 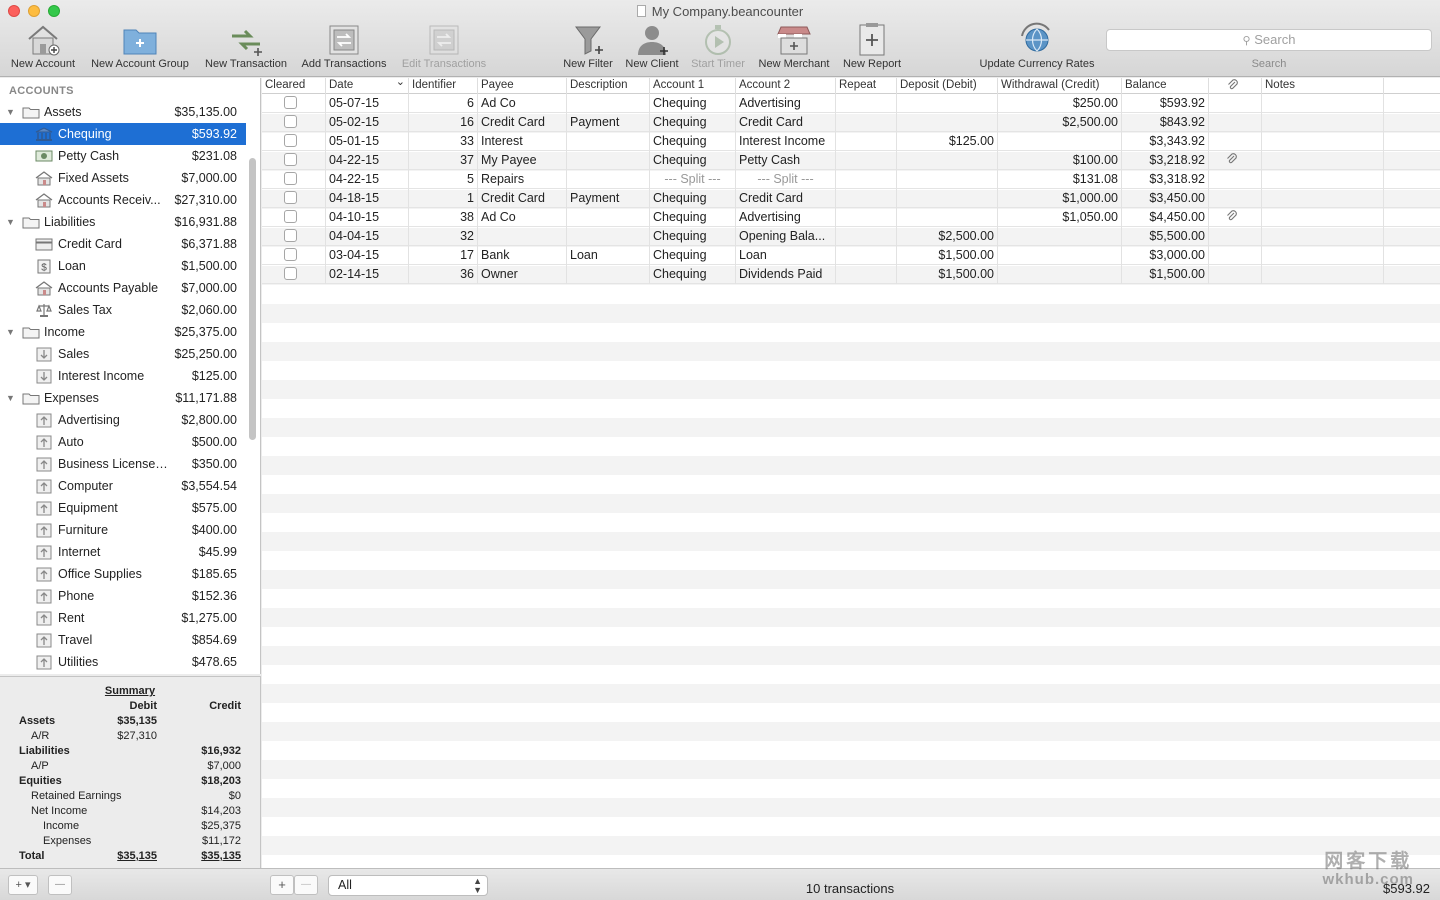 What do you see at coordinates (123, 332) in the screenshot?
I see `account-row: ▼ Income $25,375.00` at bounding box center [123, 332].